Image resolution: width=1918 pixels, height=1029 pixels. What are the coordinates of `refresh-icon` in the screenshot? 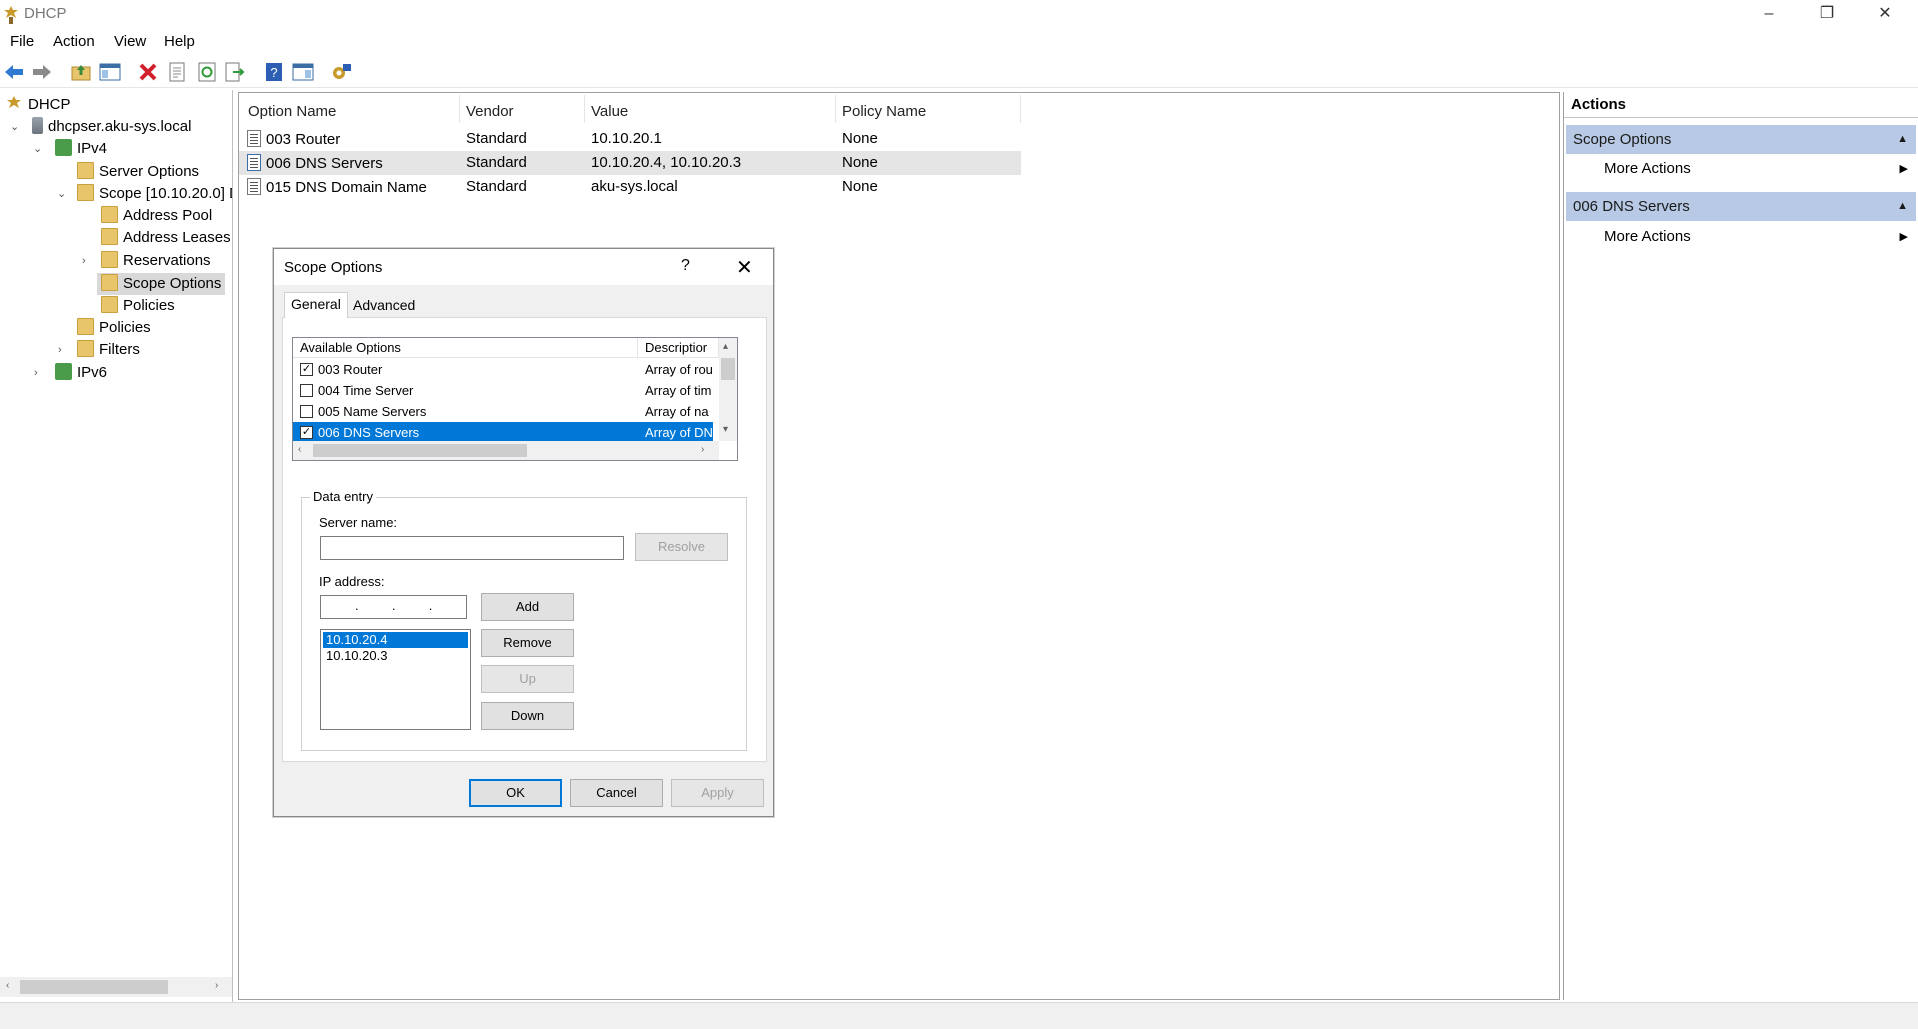 It's located at (207, 72).